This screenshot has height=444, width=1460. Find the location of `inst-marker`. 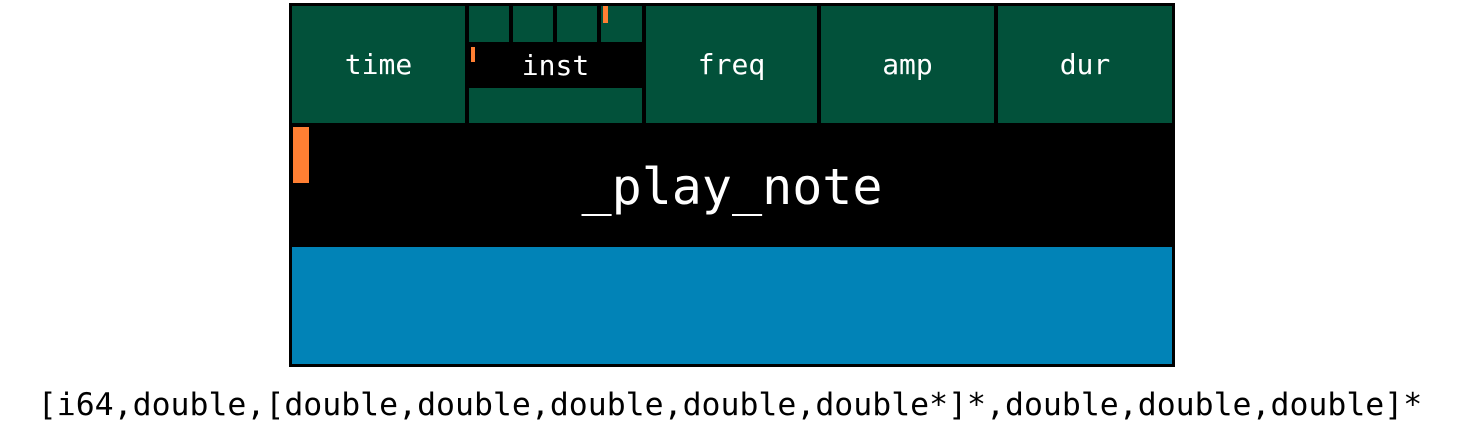

inst-marker is located at coordinates (473, 54).